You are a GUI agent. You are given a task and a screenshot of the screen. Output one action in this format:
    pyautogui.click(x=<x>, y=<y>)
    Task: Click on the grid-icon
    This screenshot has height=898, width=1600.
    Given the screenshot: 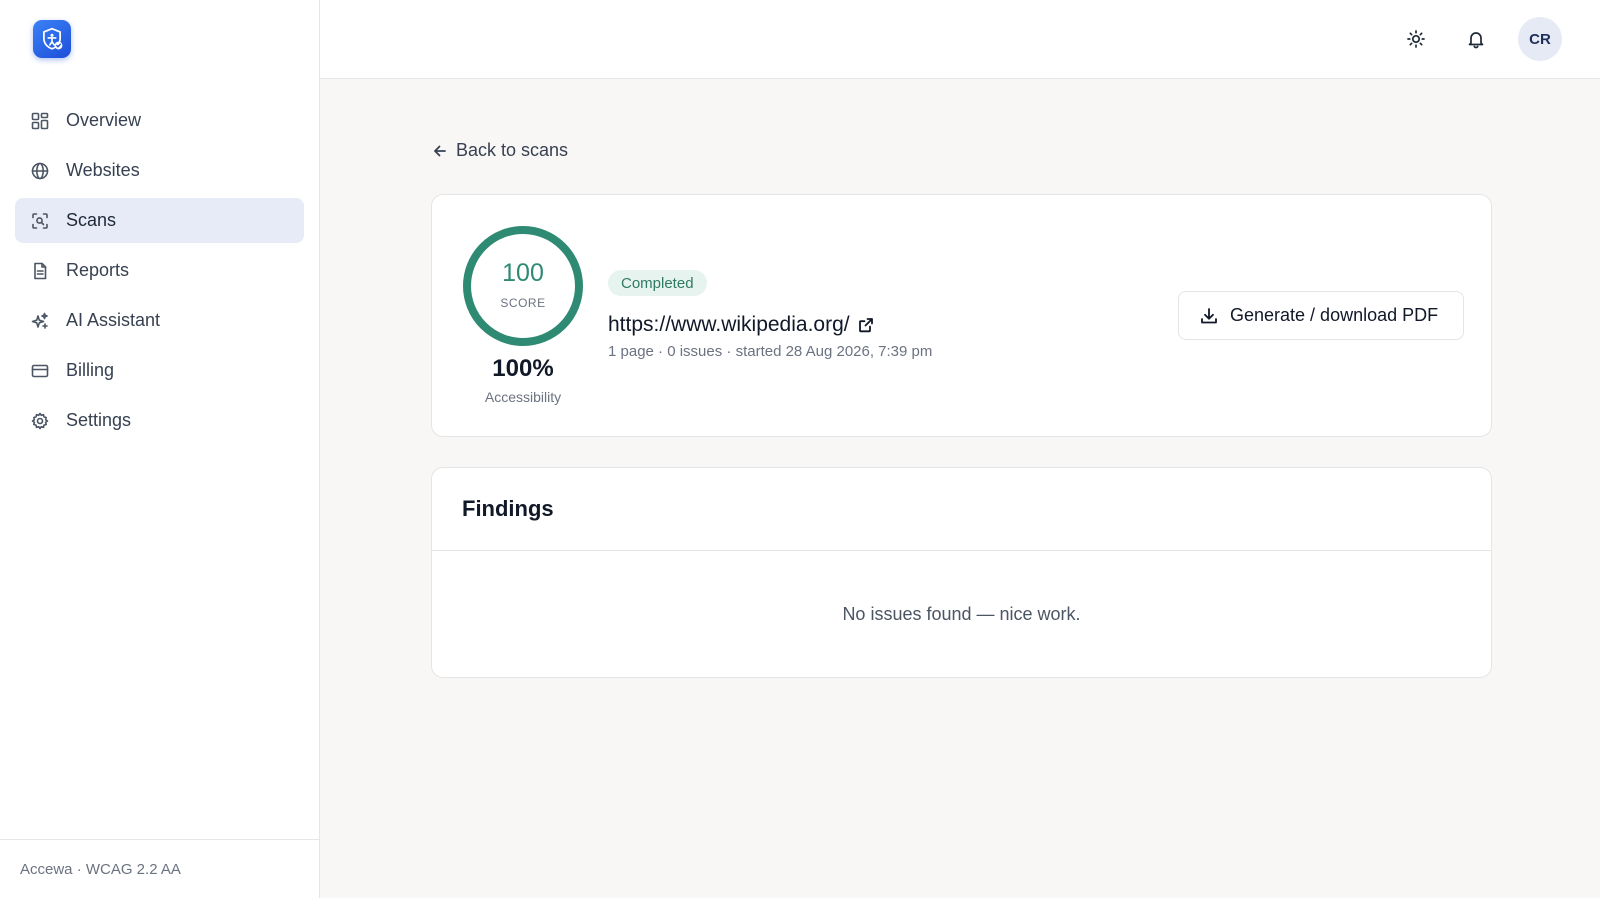 What is the action you would take?
    pyautogui.click(x=40, y=121)
    